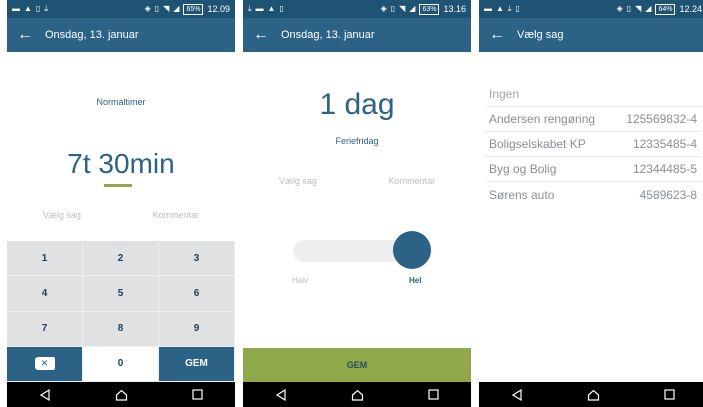 The width and height of the screenshot is (703, 407). What do you see at coordinates (661, 119) in the screenshot?
I see `case-number: 125569832-4` at bounding box center [661, 119].